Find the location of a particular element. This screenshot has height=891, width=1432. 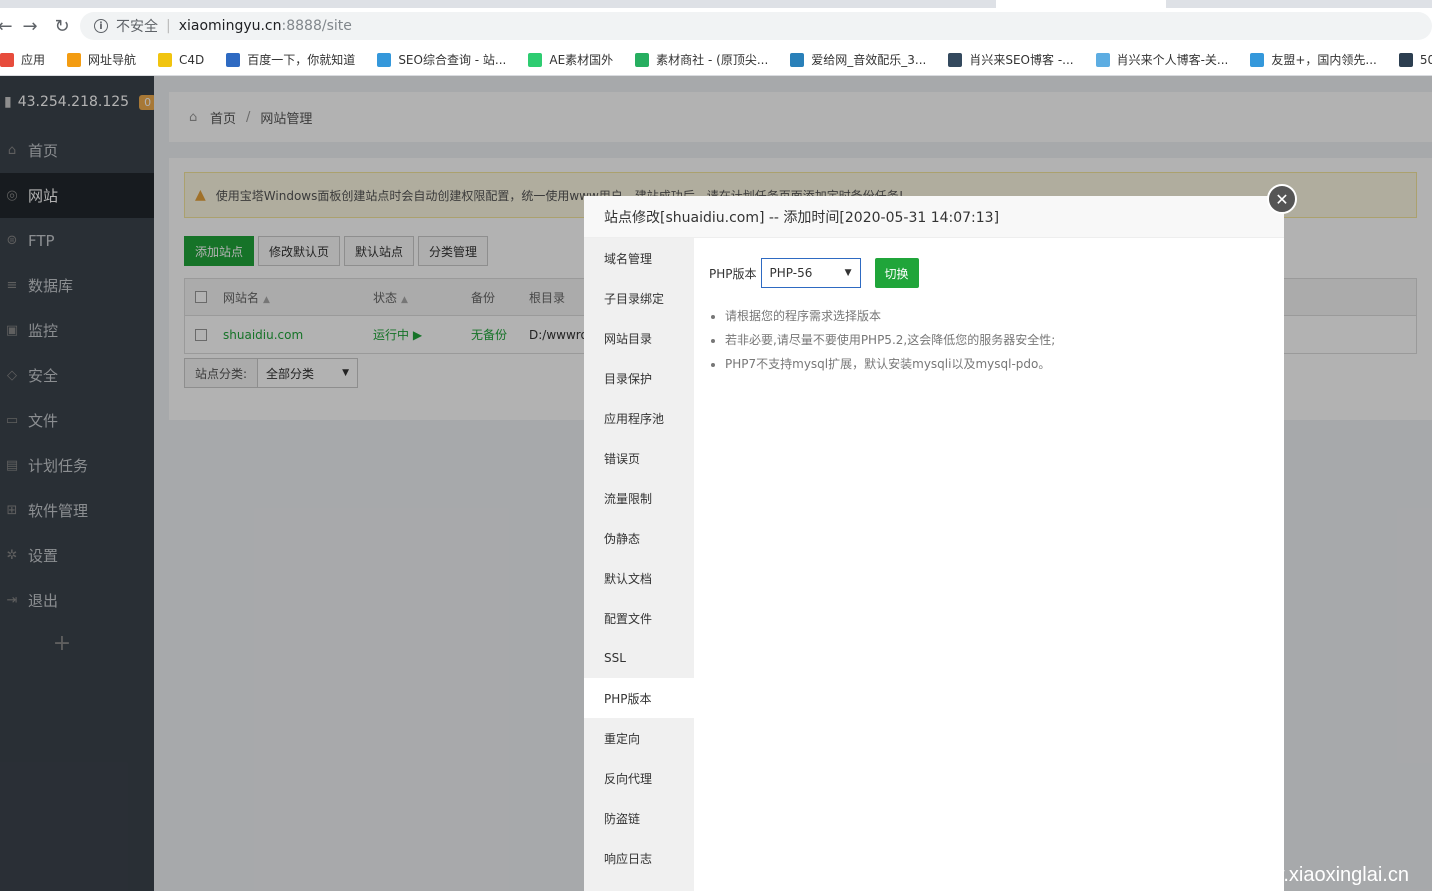

bookmark-item: 百度一下，你就知道 is located at coordinates (290, 59).